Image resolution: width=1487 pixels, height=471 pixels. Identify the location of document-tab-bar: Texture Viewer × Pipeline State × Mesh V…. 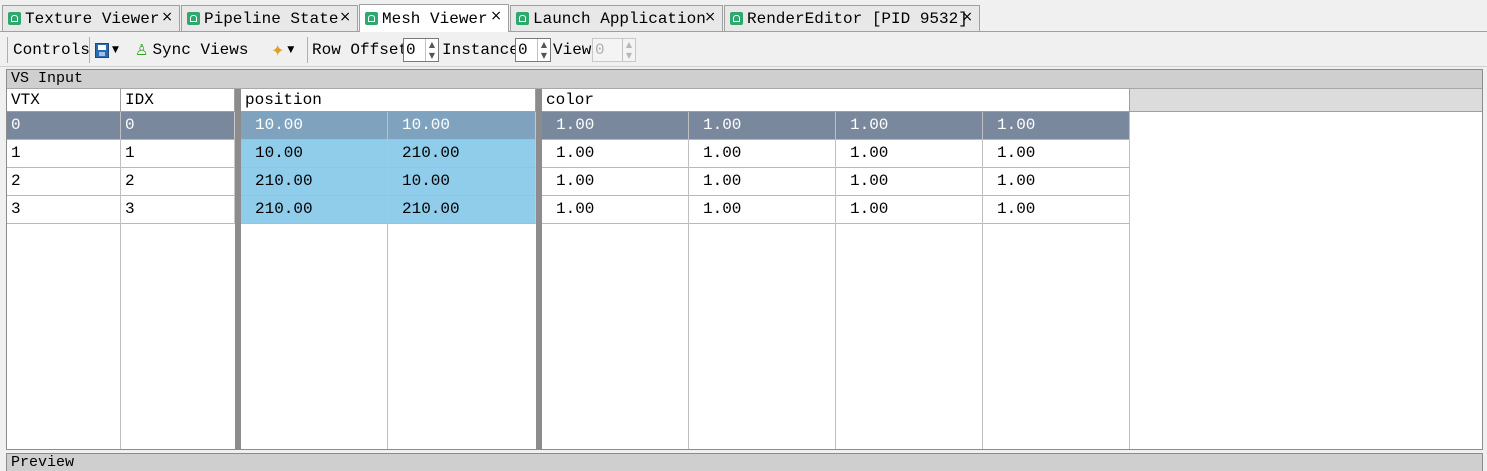
(743, 16).